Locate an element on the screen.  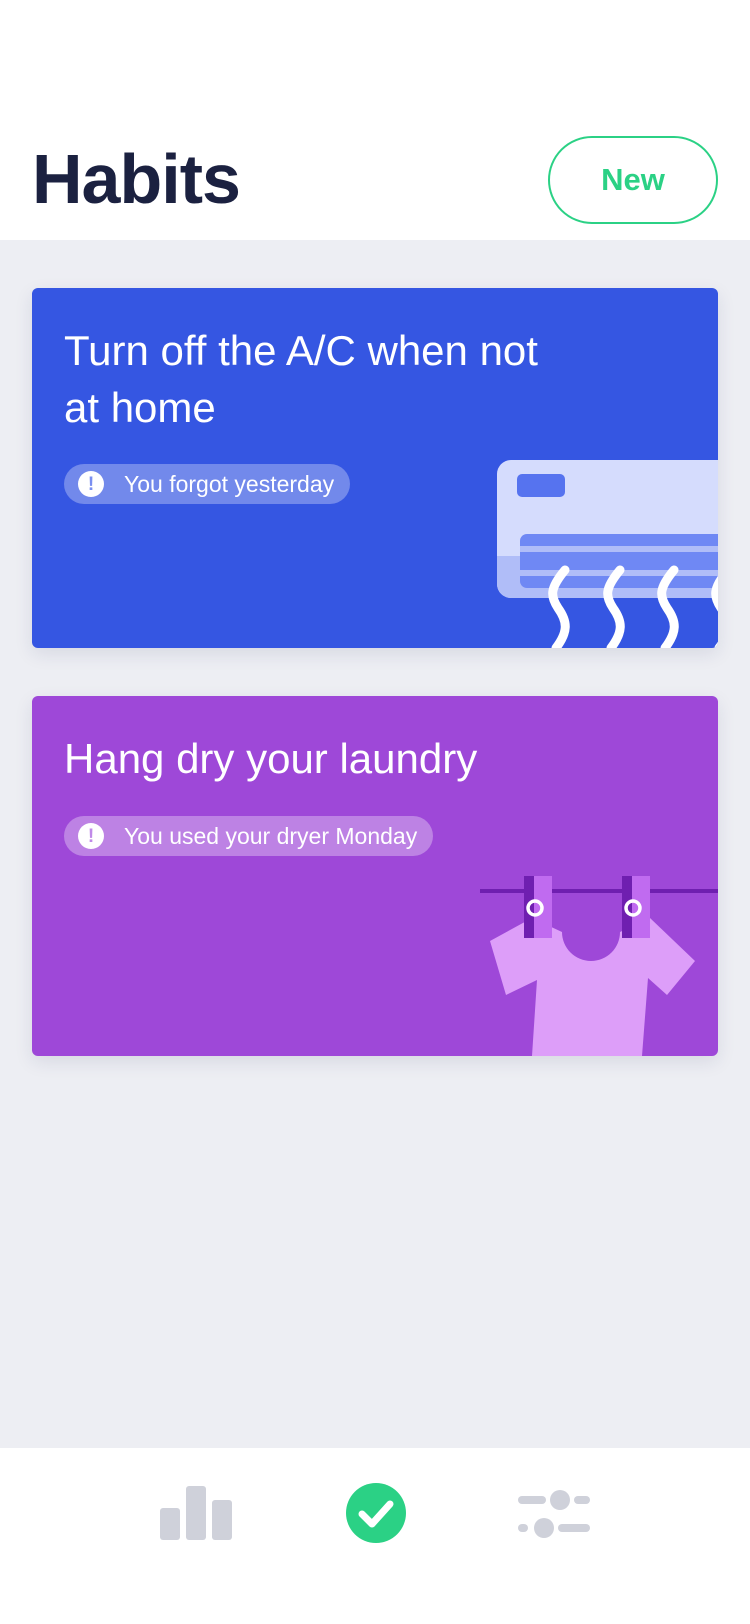
page-title: Habits is located at coordinates (136, 179).